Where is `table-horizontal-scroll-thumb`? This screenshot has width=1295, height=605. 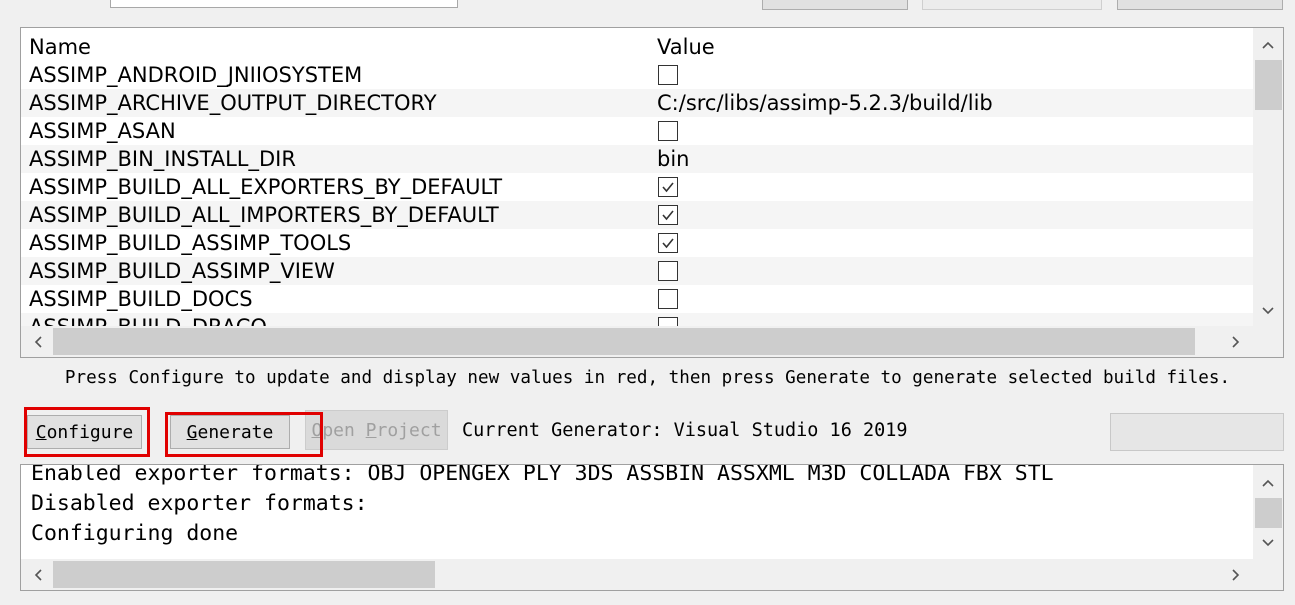 table-horizontal-scroll-thumb is located at coordinates (624, 341).